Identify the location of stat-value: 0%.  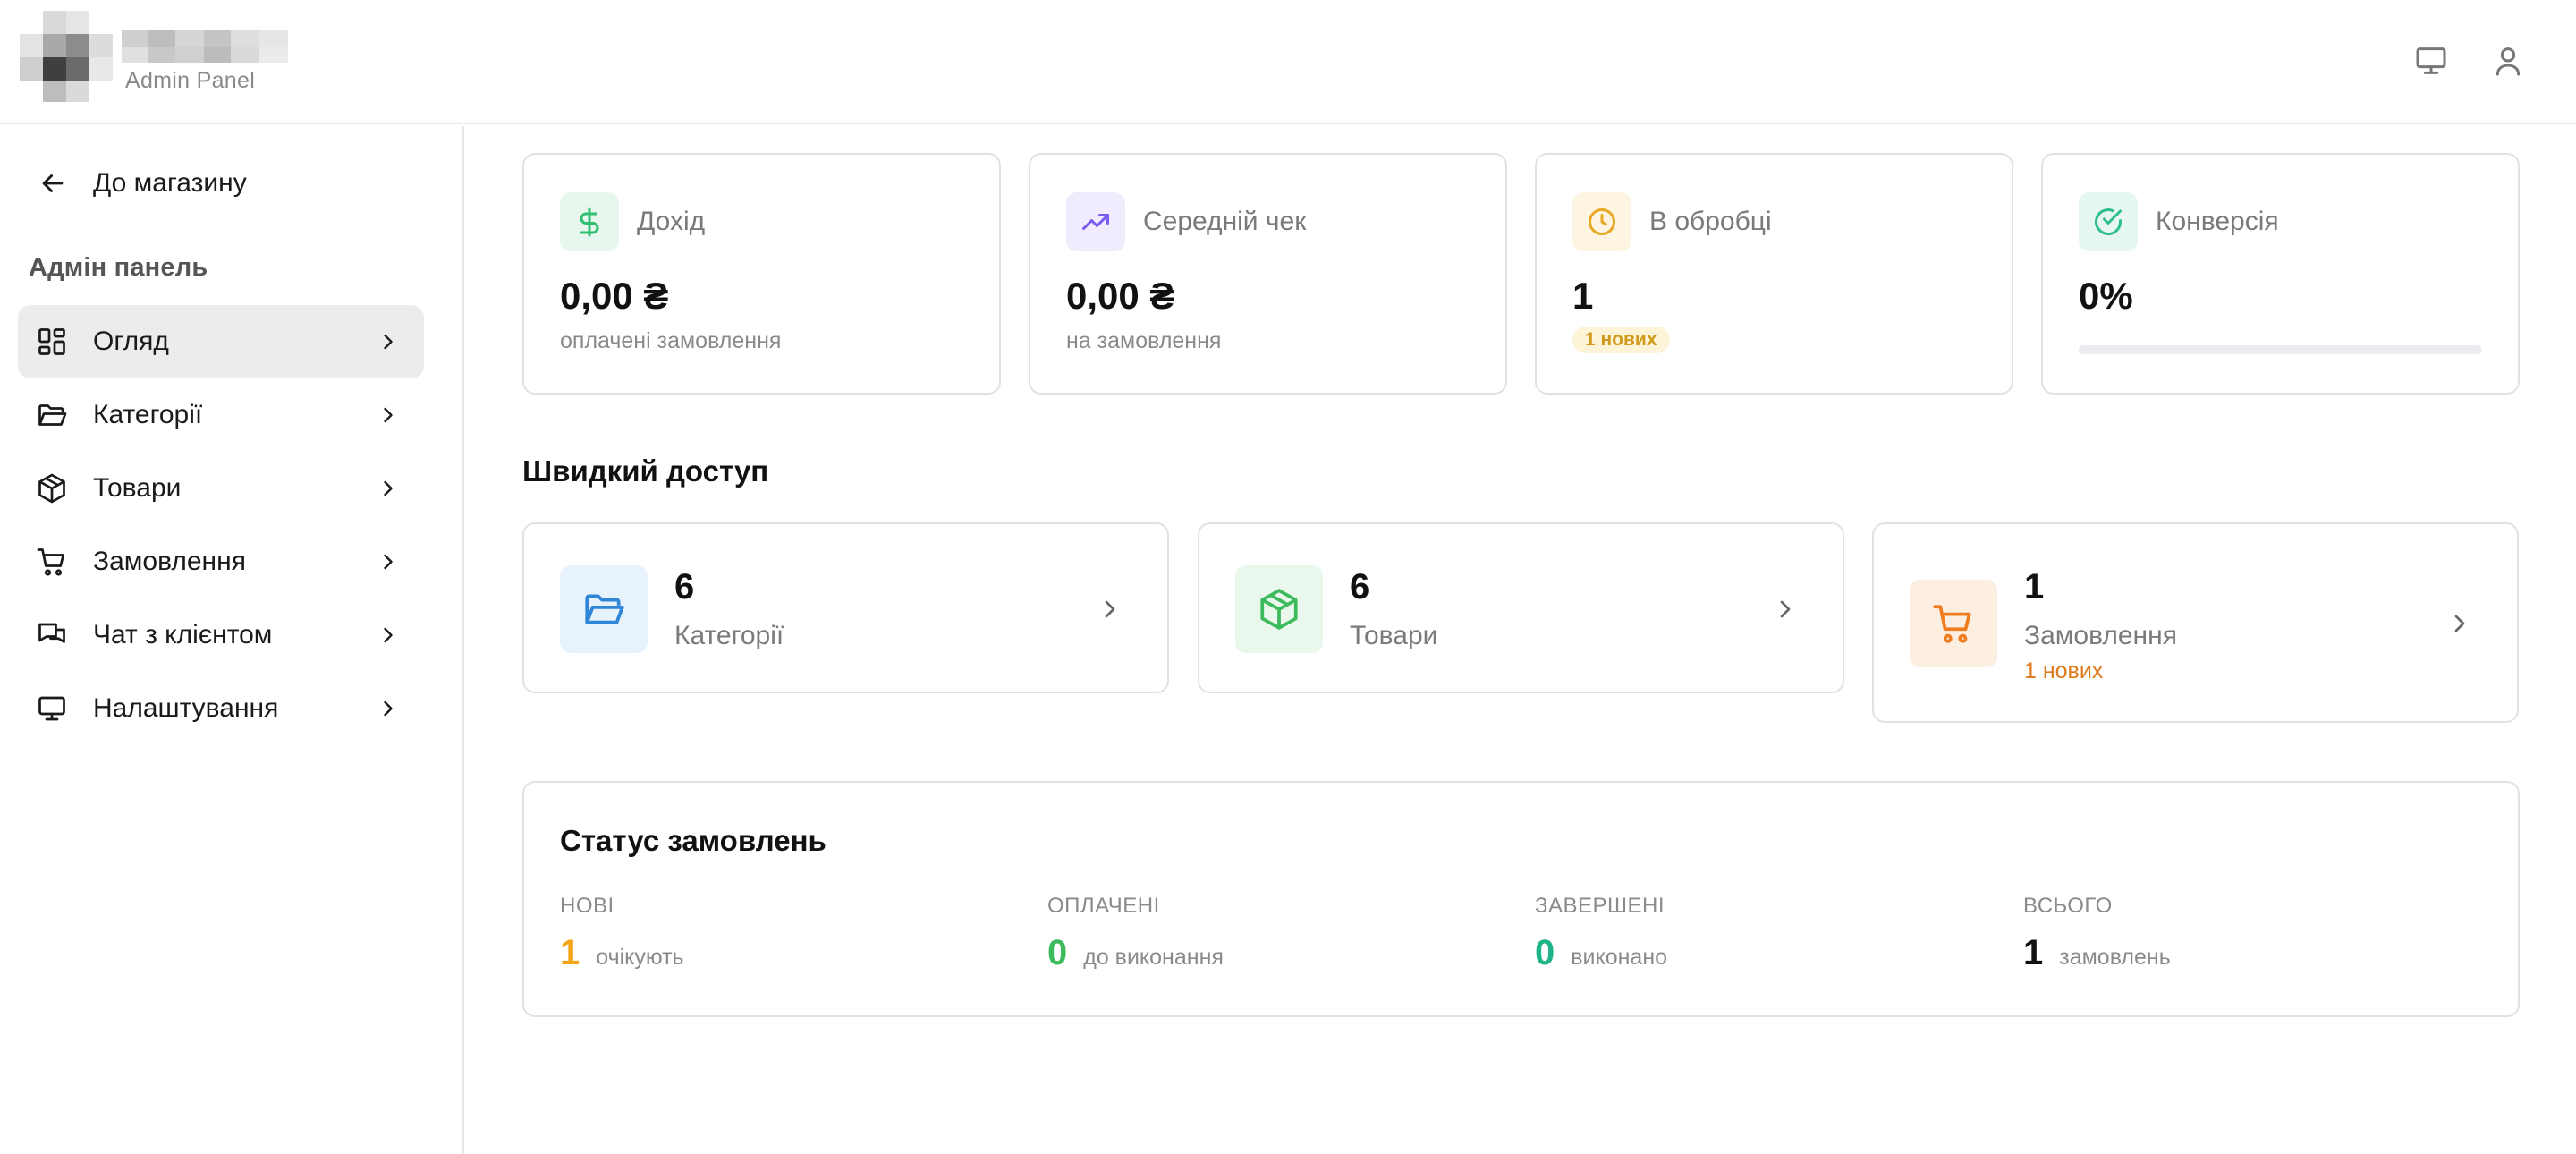
(2106, 296).